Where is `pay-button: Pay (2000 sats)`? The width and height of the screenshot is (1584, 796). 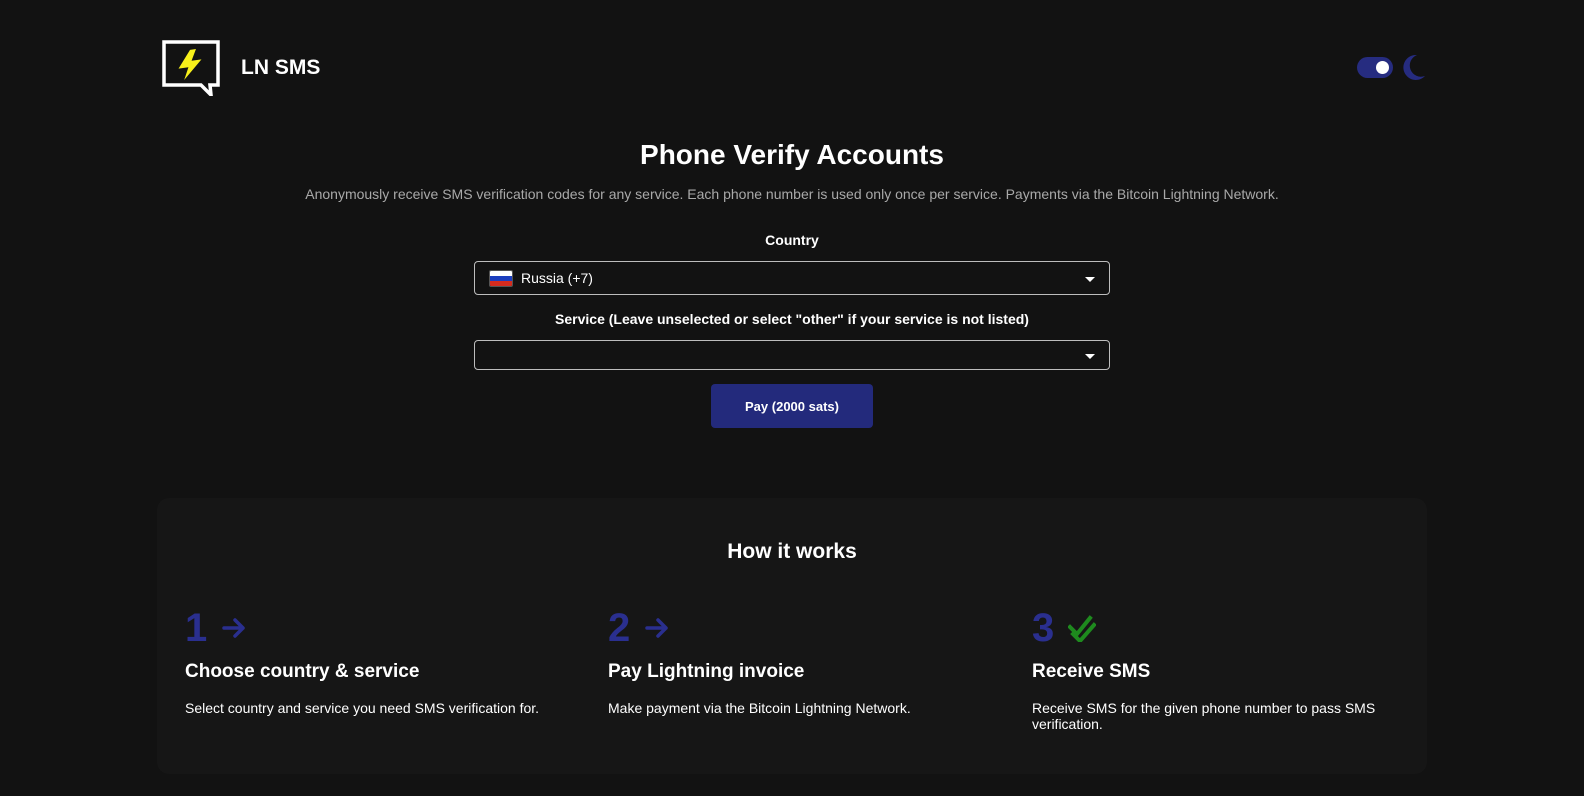 pay-button: Pay (2000 sats) is located at coordinates (792, 406).